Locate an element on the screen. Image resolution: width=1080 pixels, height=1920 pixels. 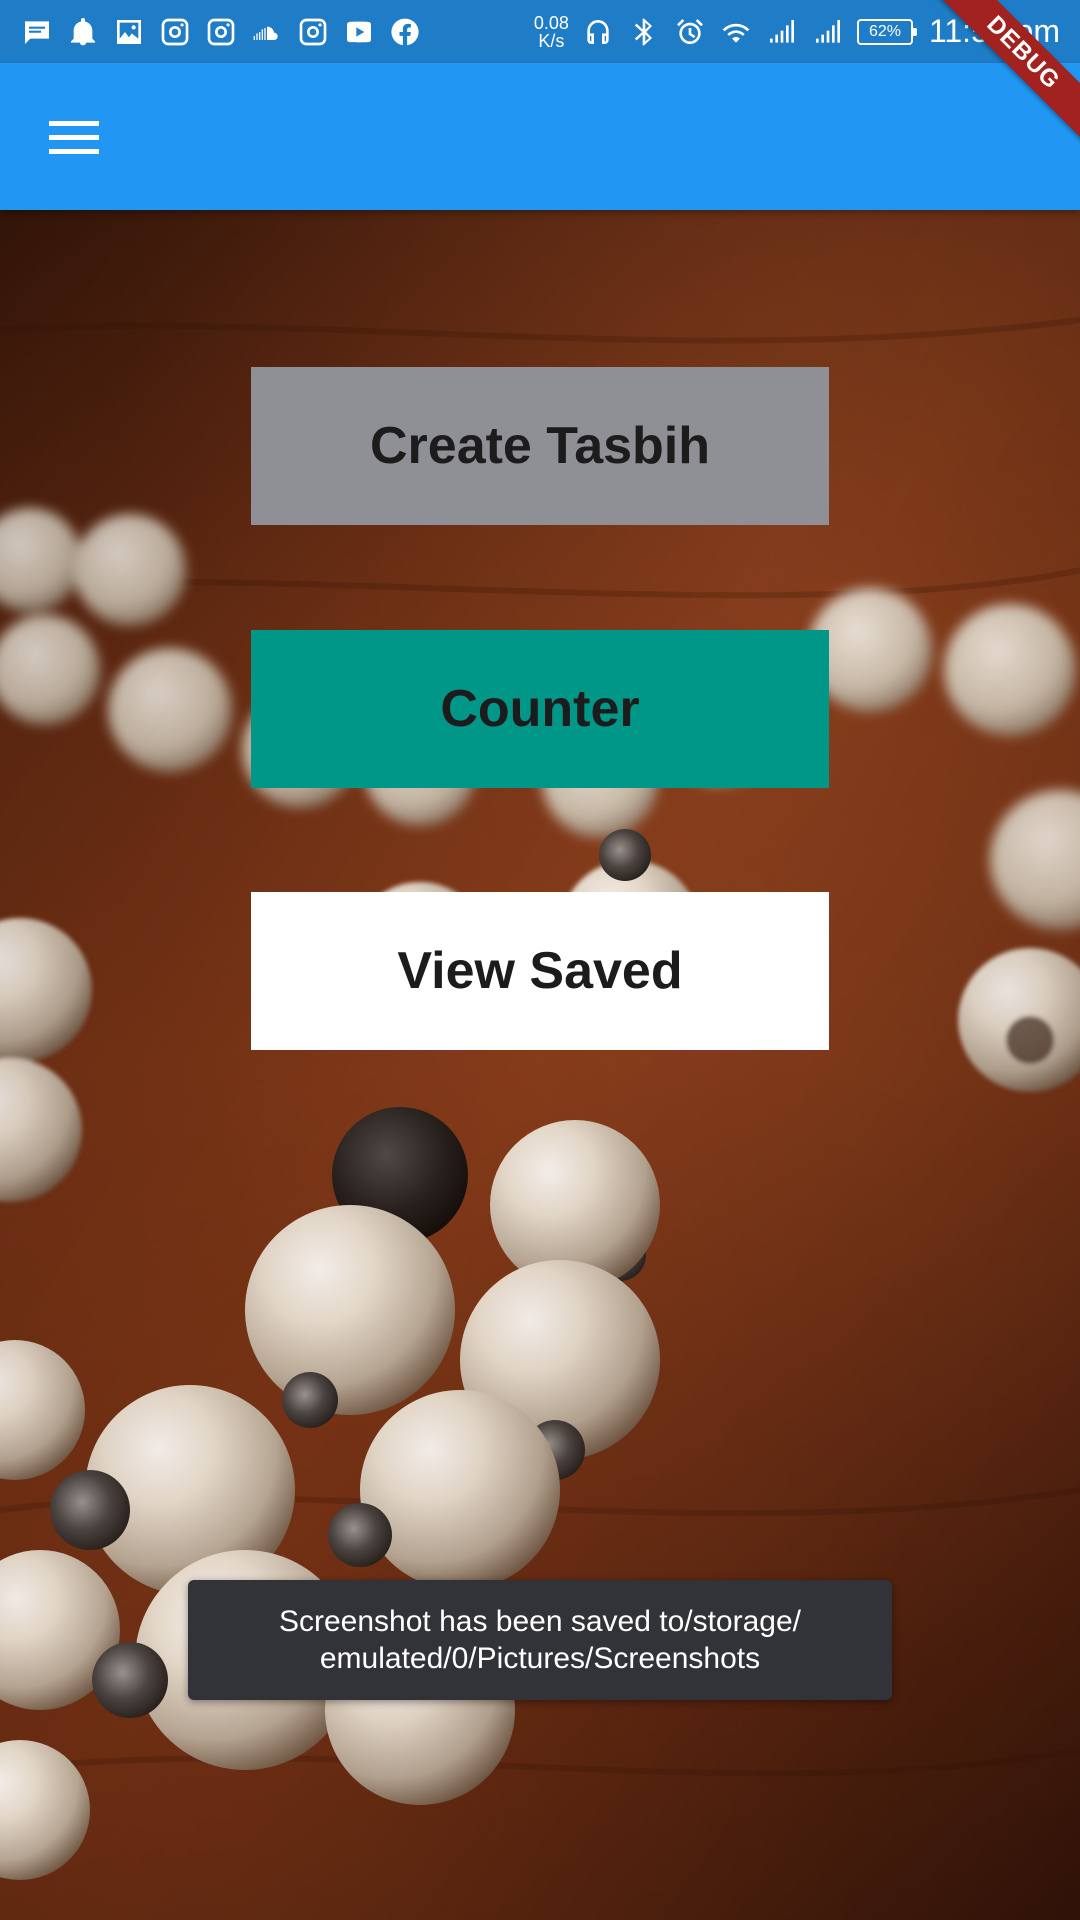
toast-line-2: emulated/0/Pictures/Screenshots is located at coordinates (540, 1658).